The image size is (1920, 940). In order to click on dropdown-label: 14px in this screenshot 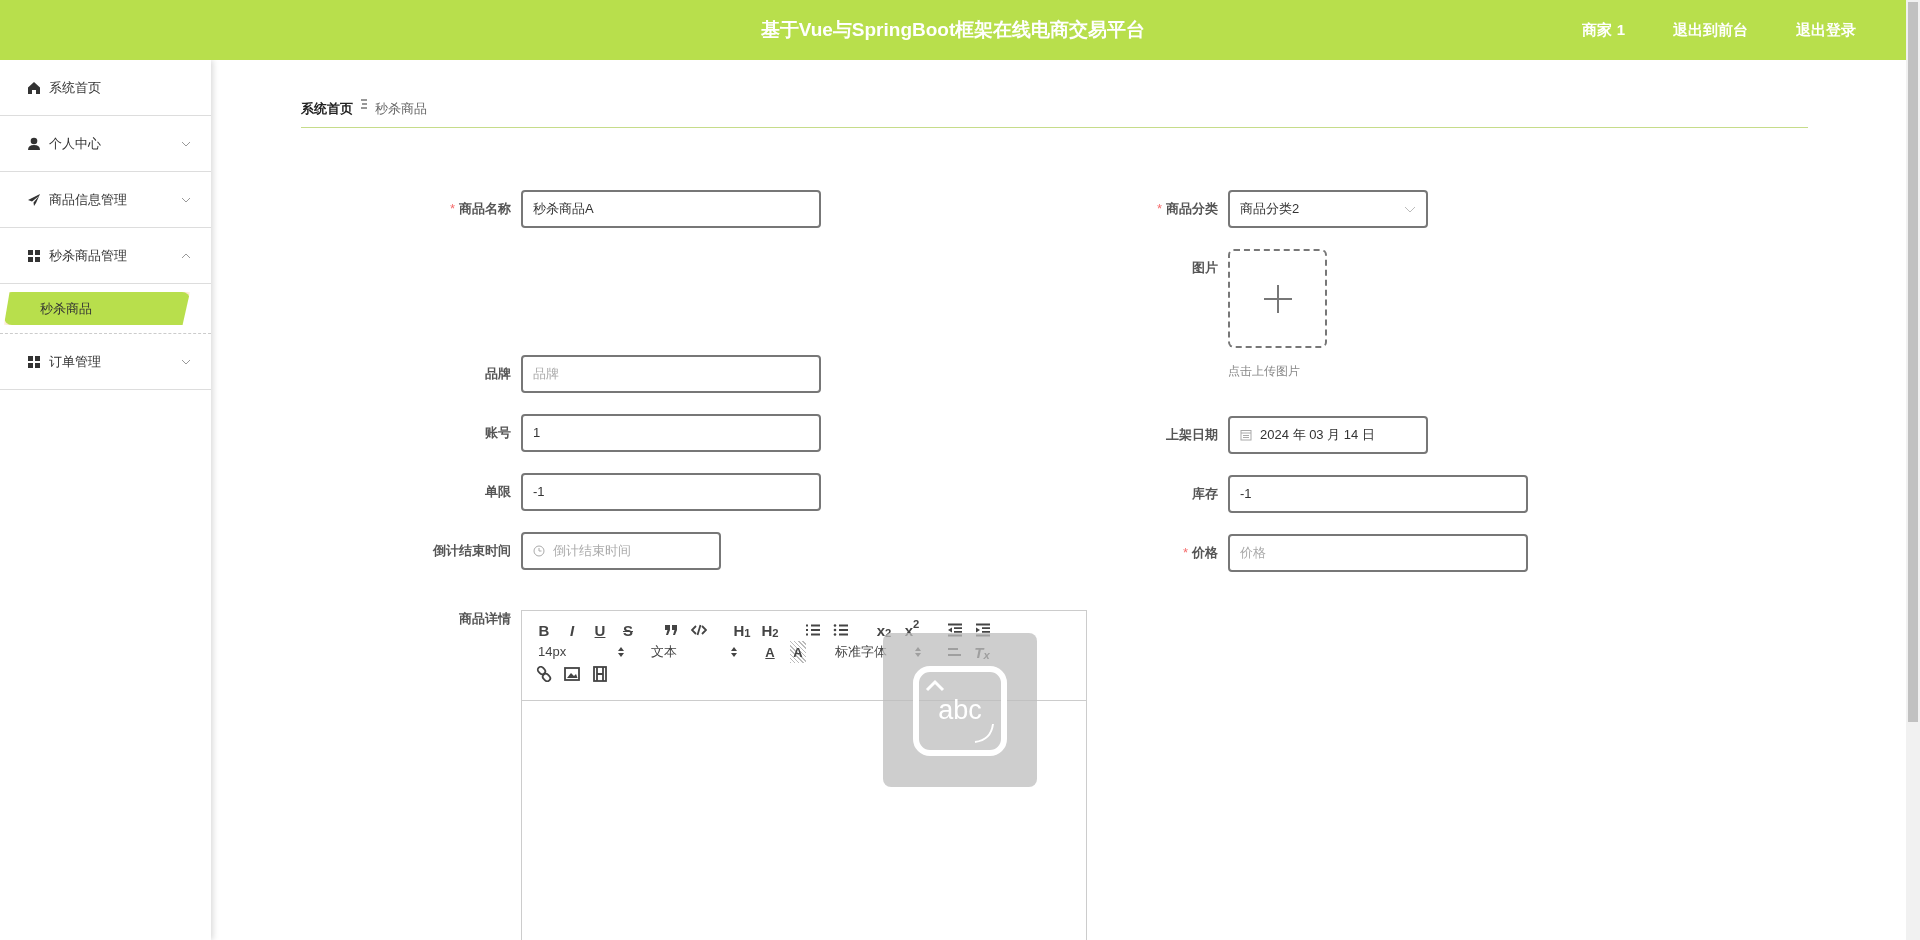, I will do `click(552, 652)`.